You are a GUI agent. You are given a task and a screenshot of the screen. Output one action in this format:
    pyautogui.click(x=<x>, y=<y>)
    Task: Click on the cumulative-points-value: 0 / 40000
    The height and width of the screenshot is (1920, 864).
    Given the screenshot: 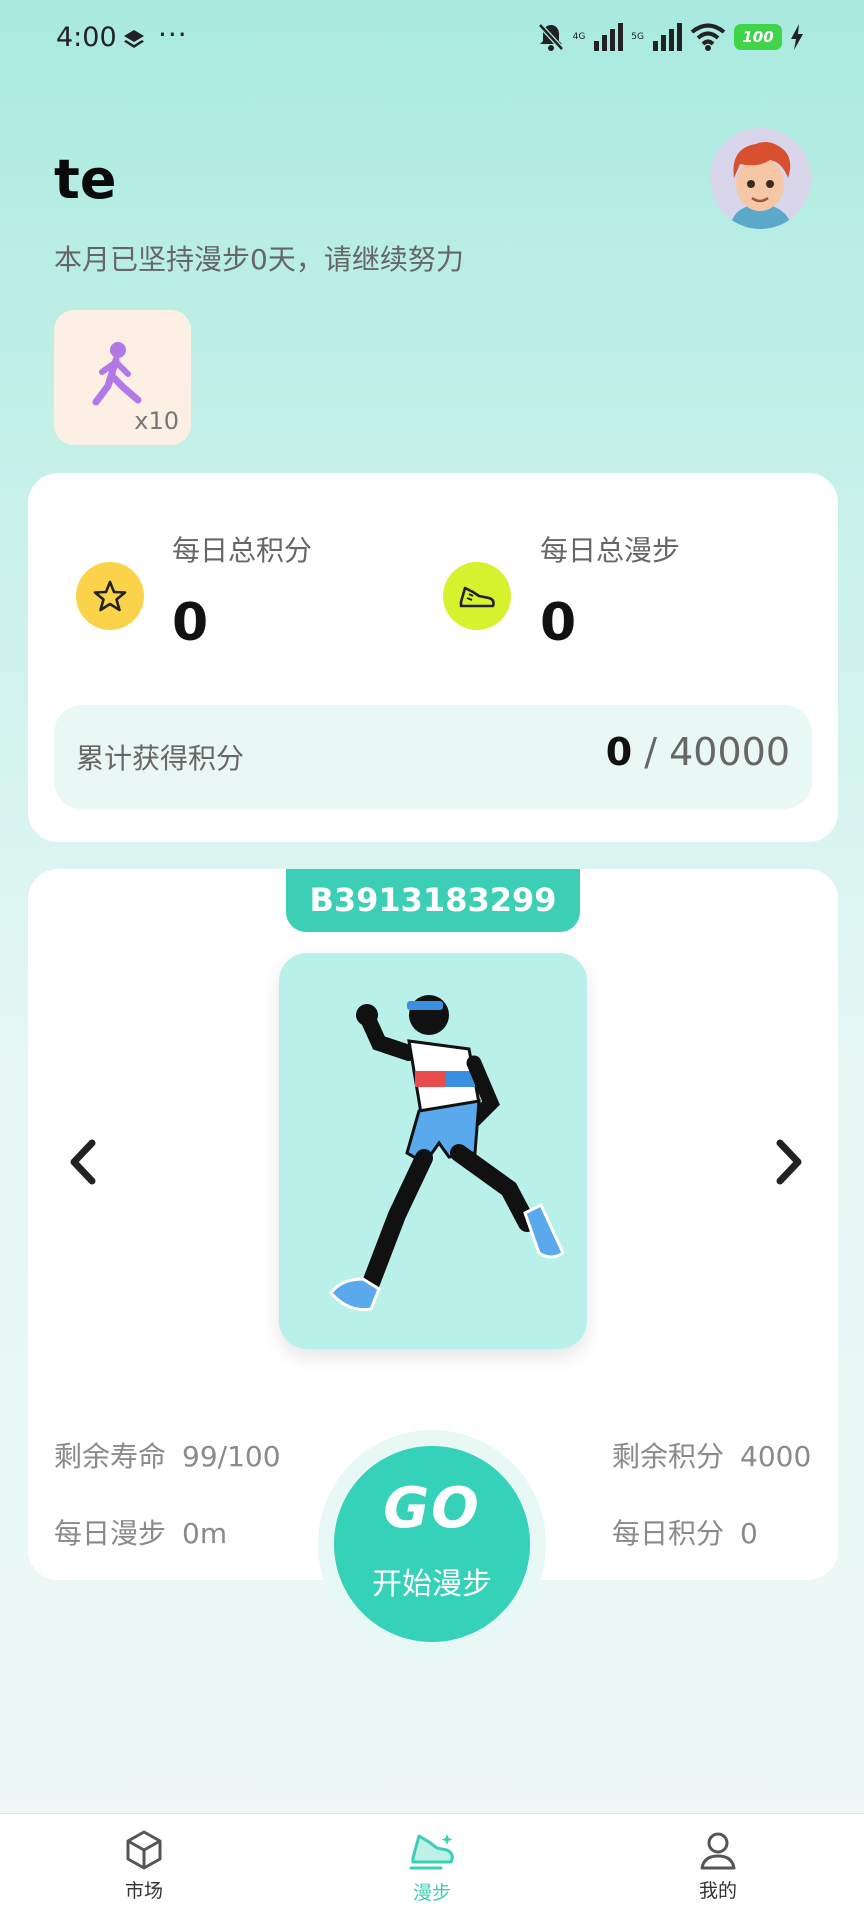 What is the action you would take?
    pyautogui.click(x=698, y=752)
    